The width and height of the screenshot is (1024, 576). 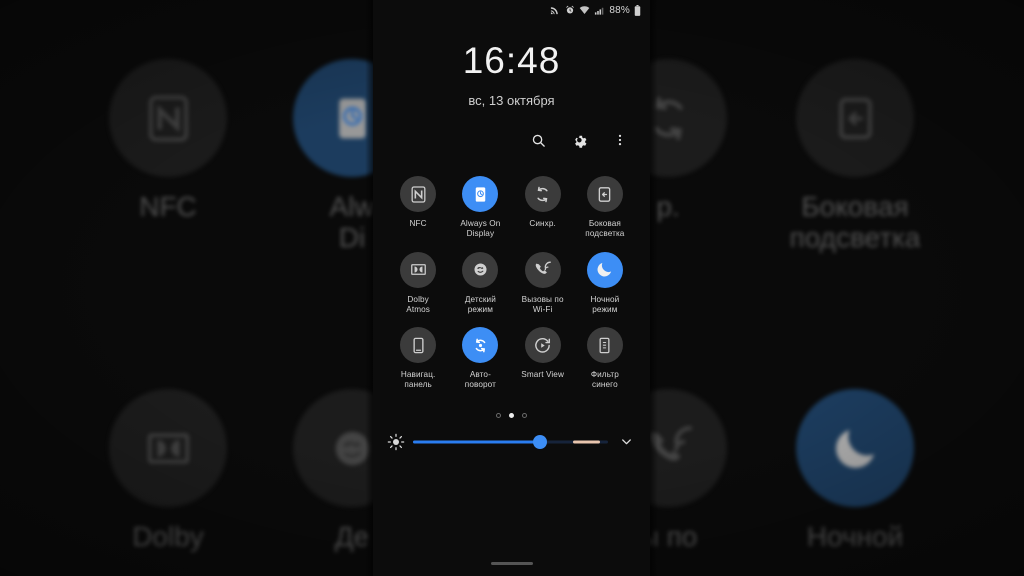 I want to click on tile-navigation-bar: Навигац. панель, so click(x=418, y=359).